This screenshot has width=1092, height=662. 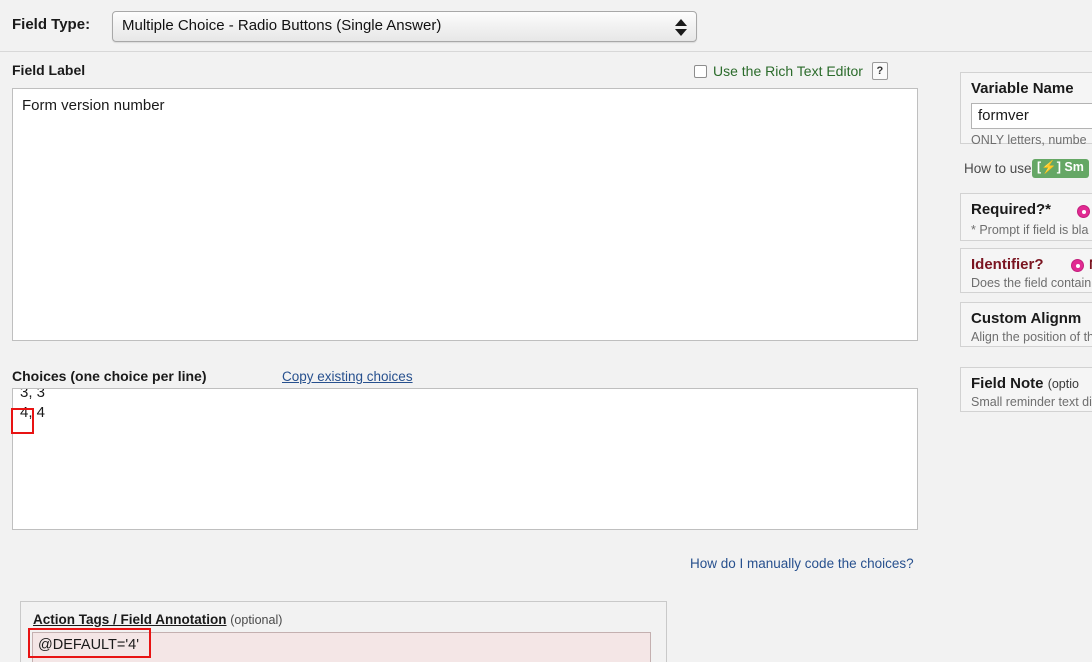 What do you see at coordinates (51, 24) in the screenshot?
I see `field-type-label: Field Type:` at bounding box center [51, 24].